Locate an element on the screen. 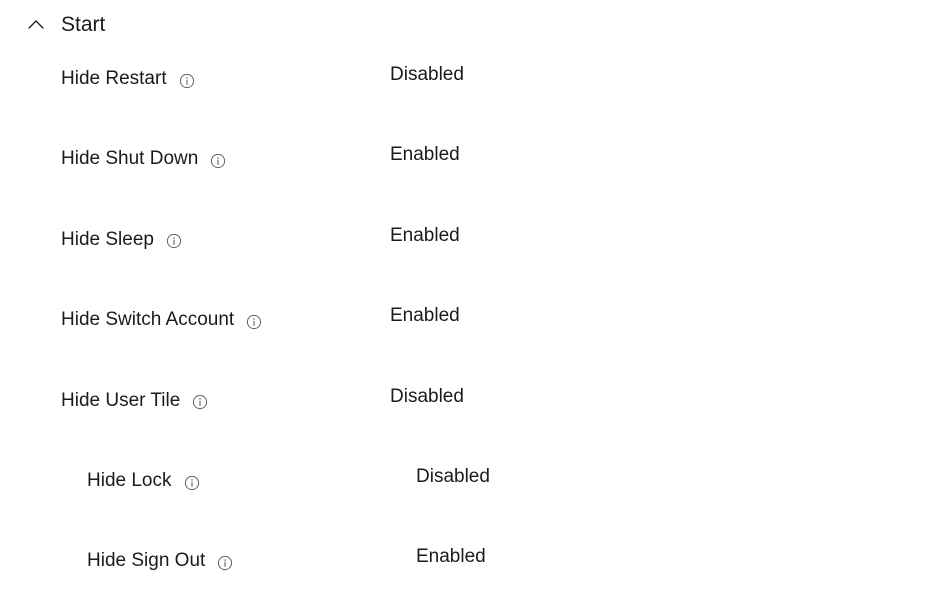  setting-label-group: Hide User Tile is located at coordinates (134, 401).